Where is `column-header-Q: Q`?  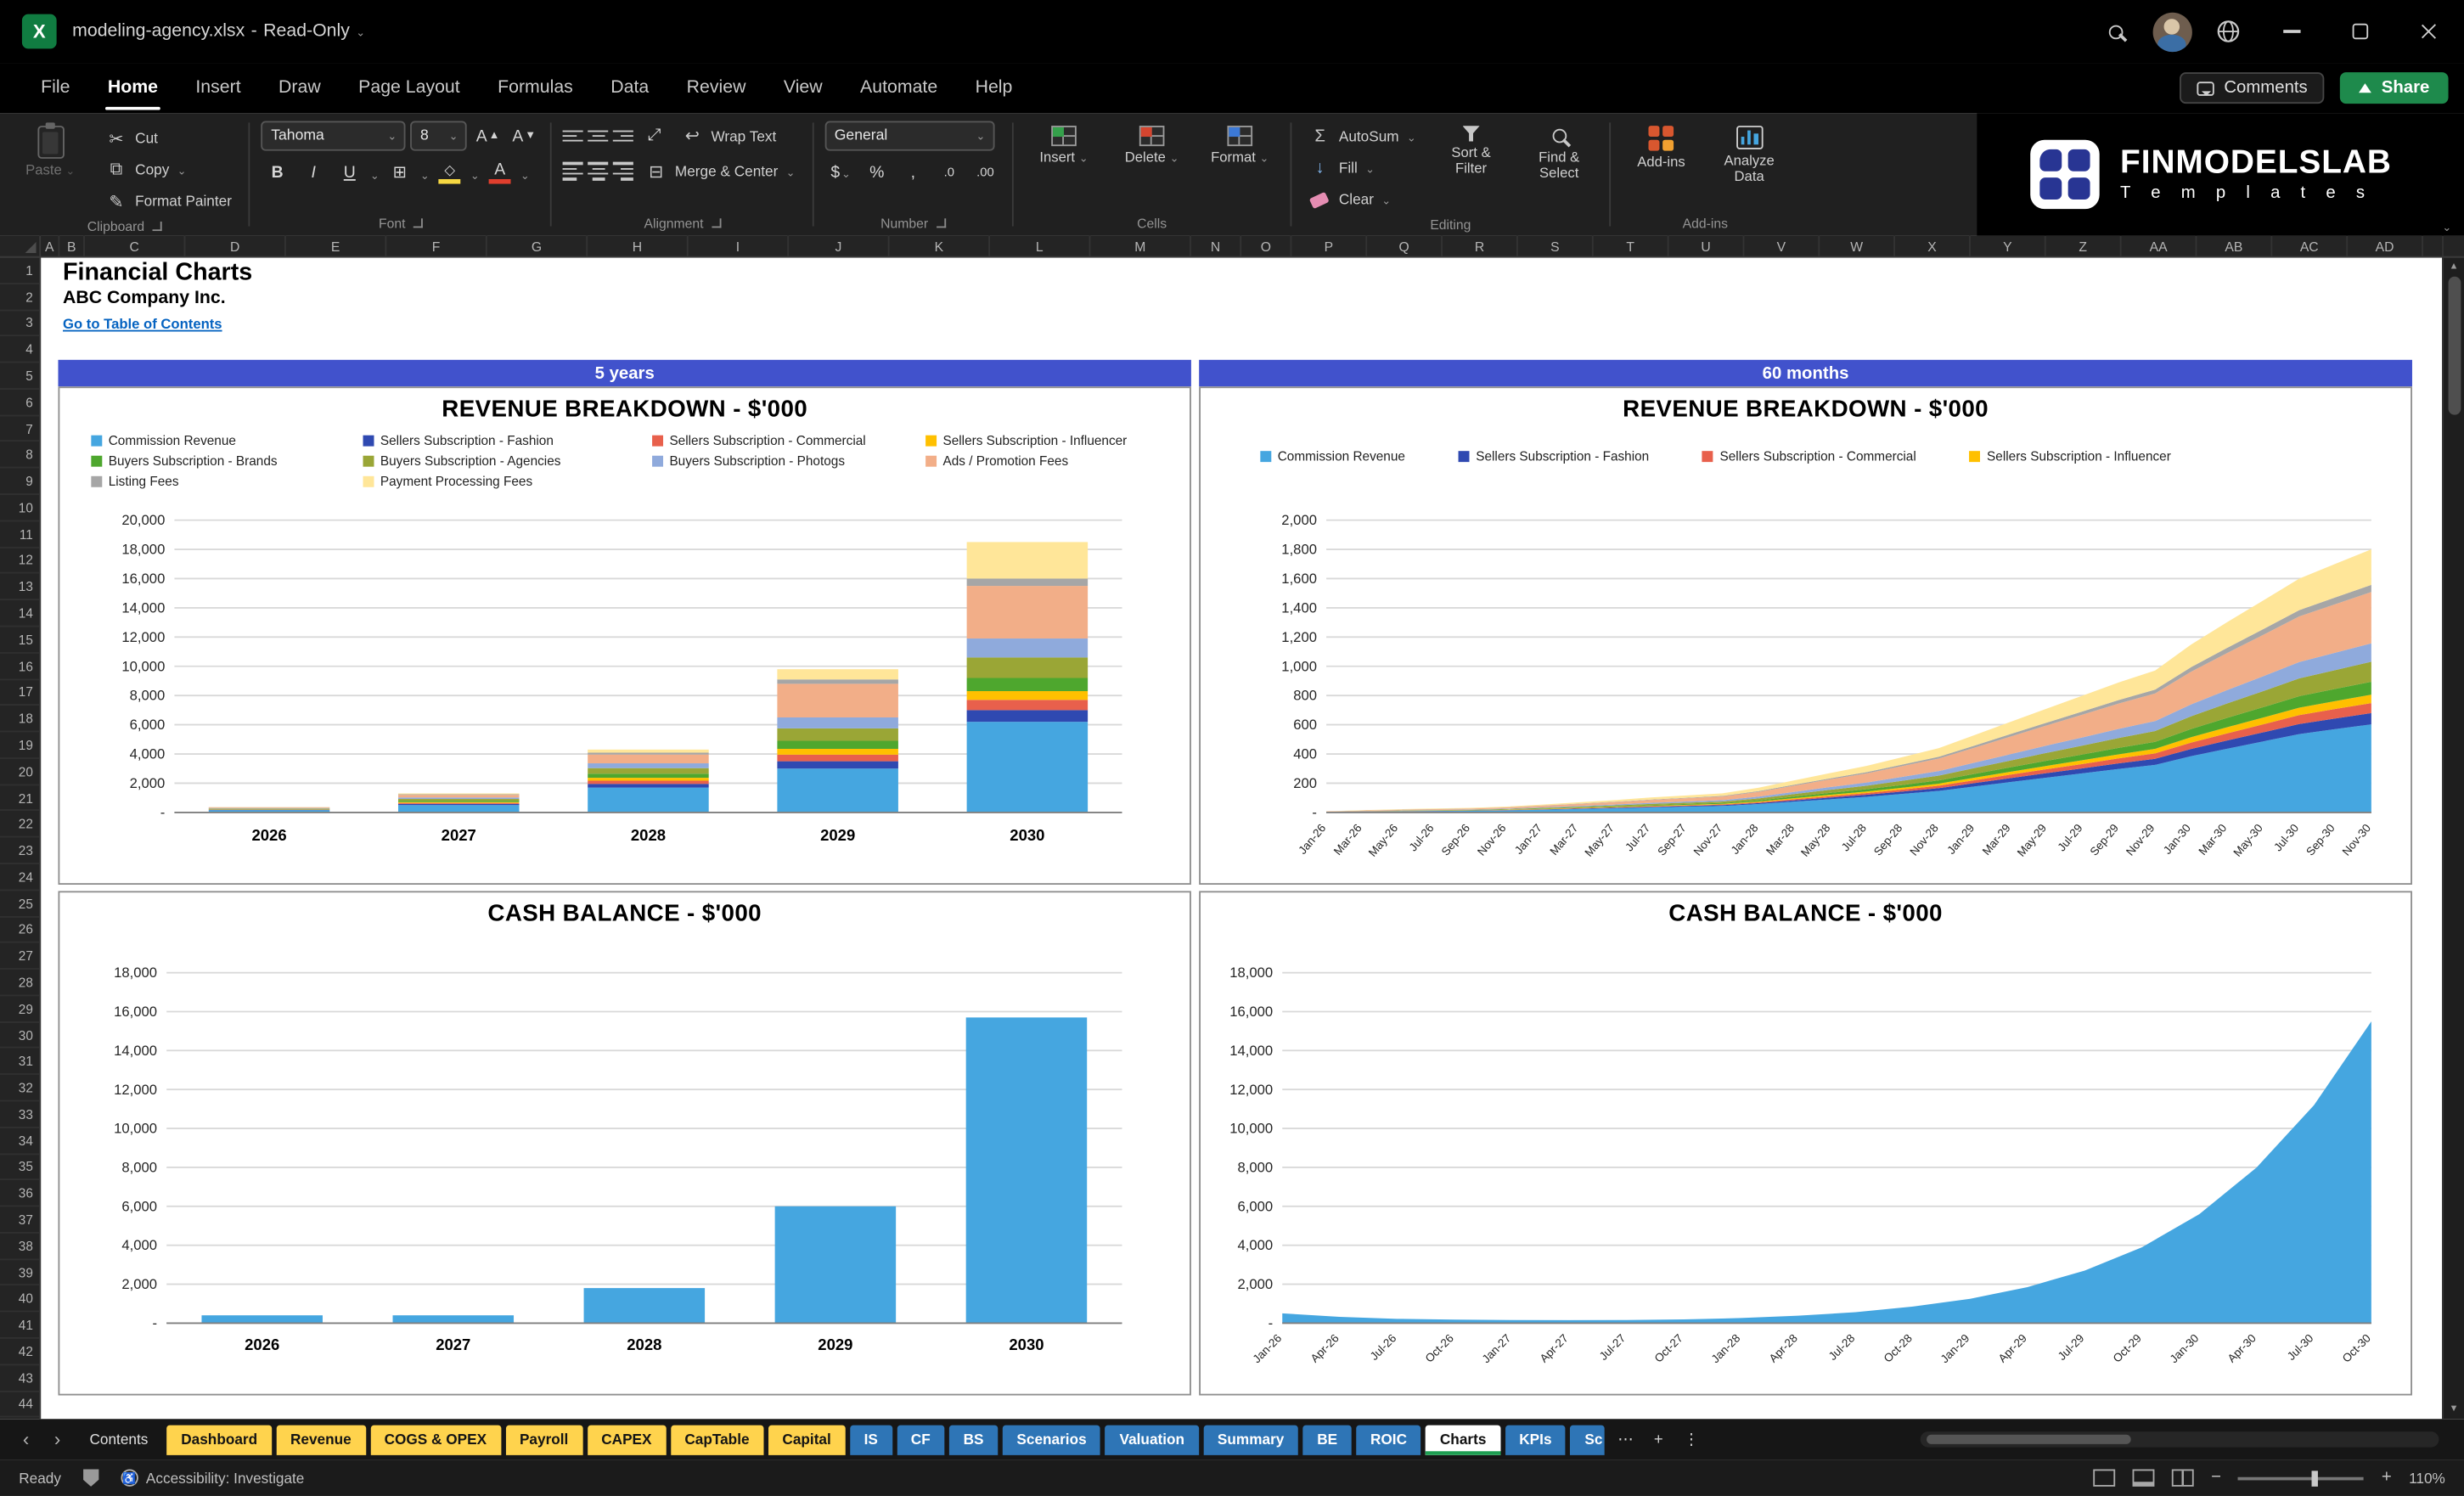
column-header-Q: Q is located at coordinates (1405, 245).